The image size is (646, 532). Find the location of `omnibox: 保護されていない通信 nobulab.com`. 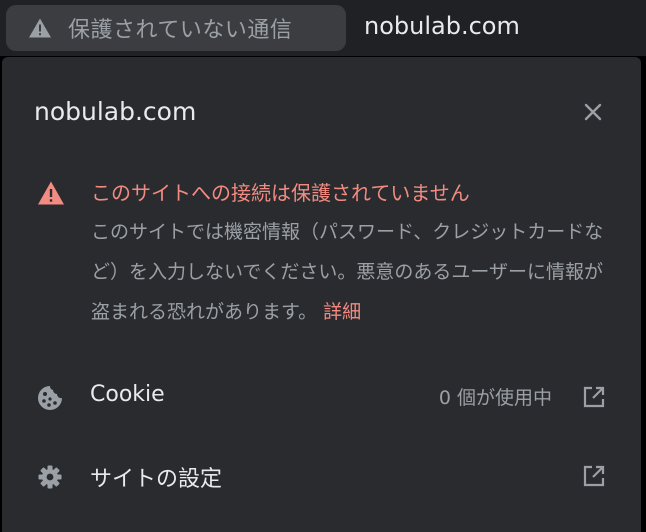

omnibox: 保護されていない通信 nobulab.com is located at coordinates (323, 28).